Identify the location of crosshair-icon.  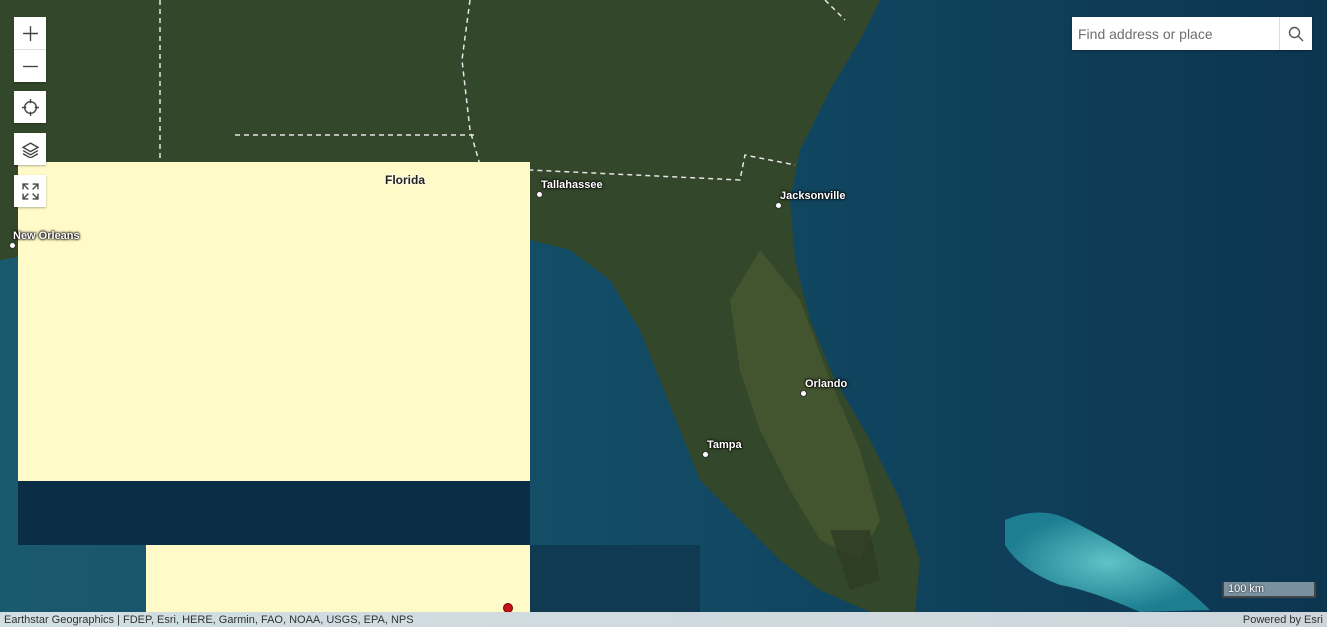
(30, 107).